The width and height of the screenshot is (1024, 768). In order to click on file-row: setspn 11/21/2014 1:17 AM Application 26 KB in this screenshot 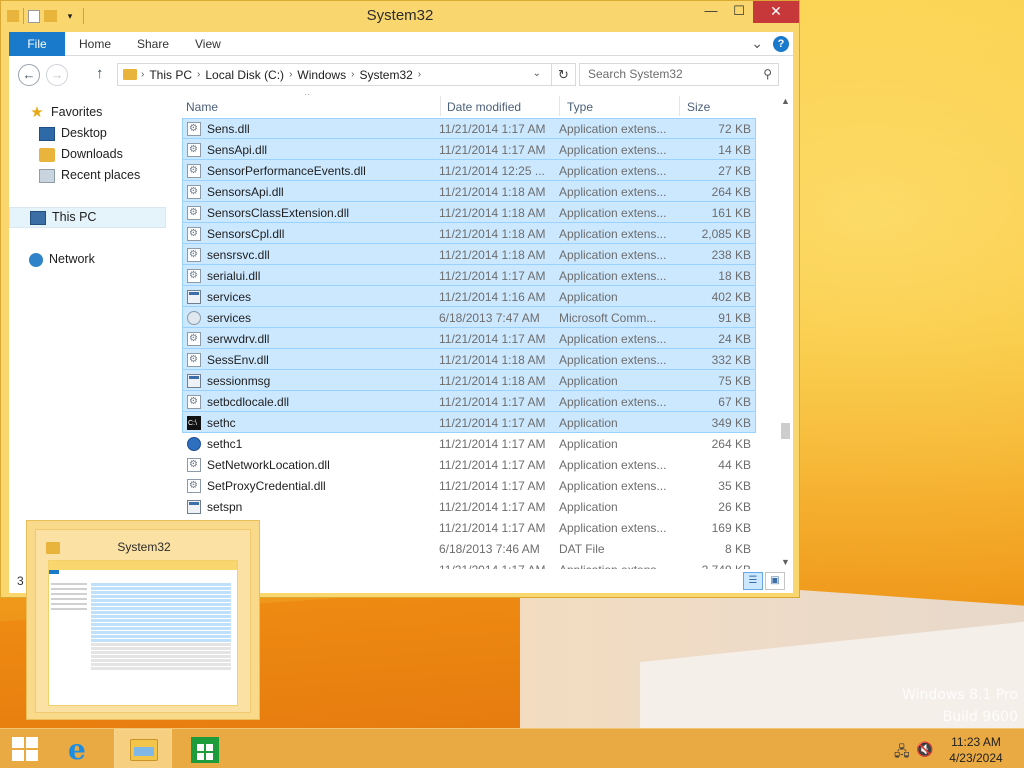, I will do `click(469, 506)`.